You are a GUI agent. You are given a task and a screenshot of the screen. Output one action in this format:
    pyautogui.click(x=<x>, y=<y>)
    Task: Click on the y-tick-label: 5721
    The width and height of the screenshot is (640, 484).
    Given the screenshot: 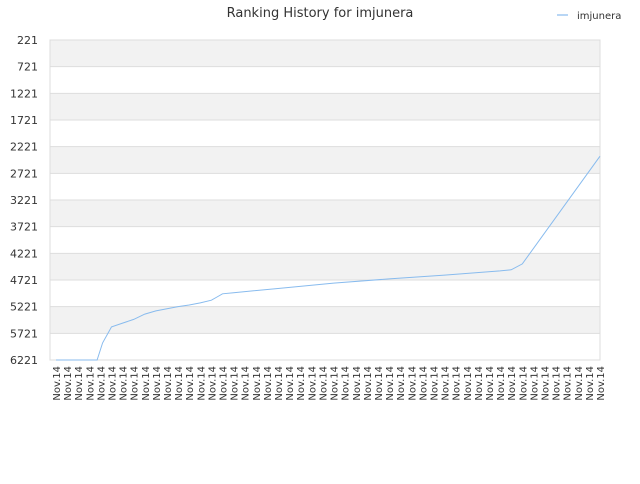 What is the action you would take?
    pyautogui.click(x=24, y=333)
    